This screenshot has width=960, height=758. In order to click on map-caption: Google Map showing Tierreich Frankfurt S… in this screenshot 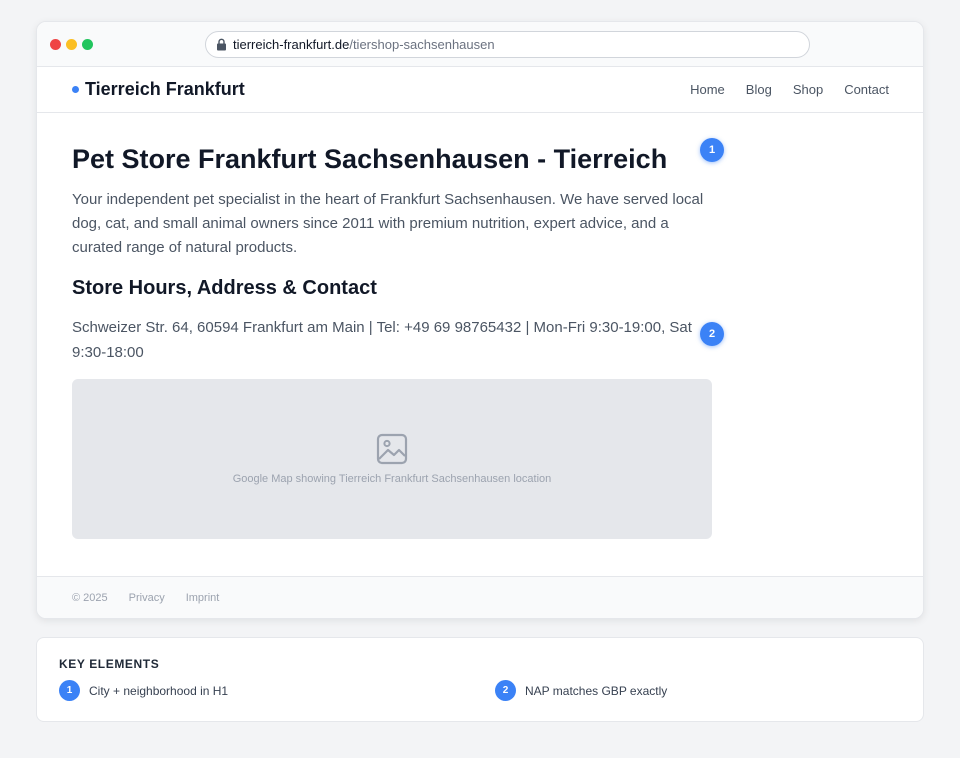, I will do `click(392, 479)`.